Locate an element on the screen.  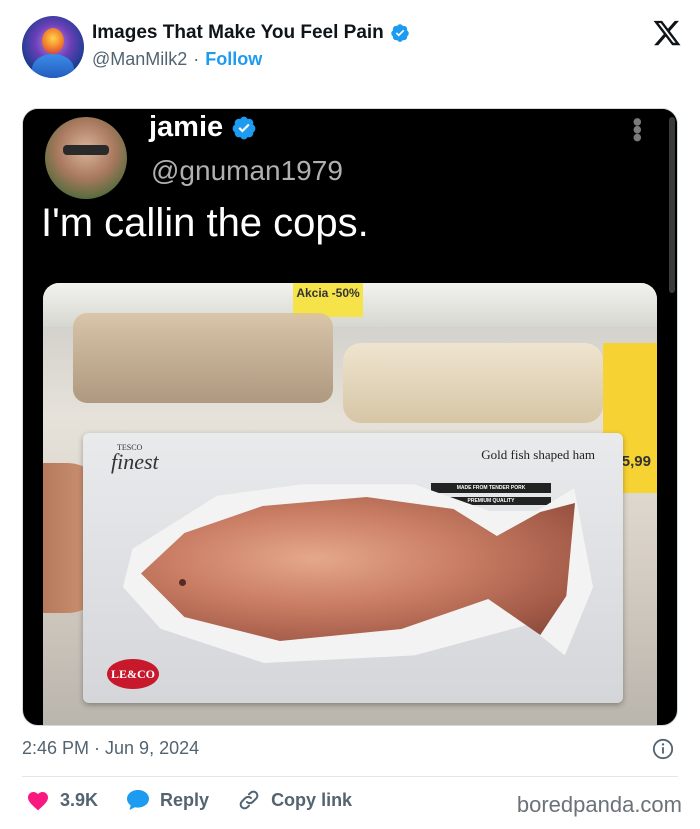
embedded-avatar is located at coordinates (86, 158).